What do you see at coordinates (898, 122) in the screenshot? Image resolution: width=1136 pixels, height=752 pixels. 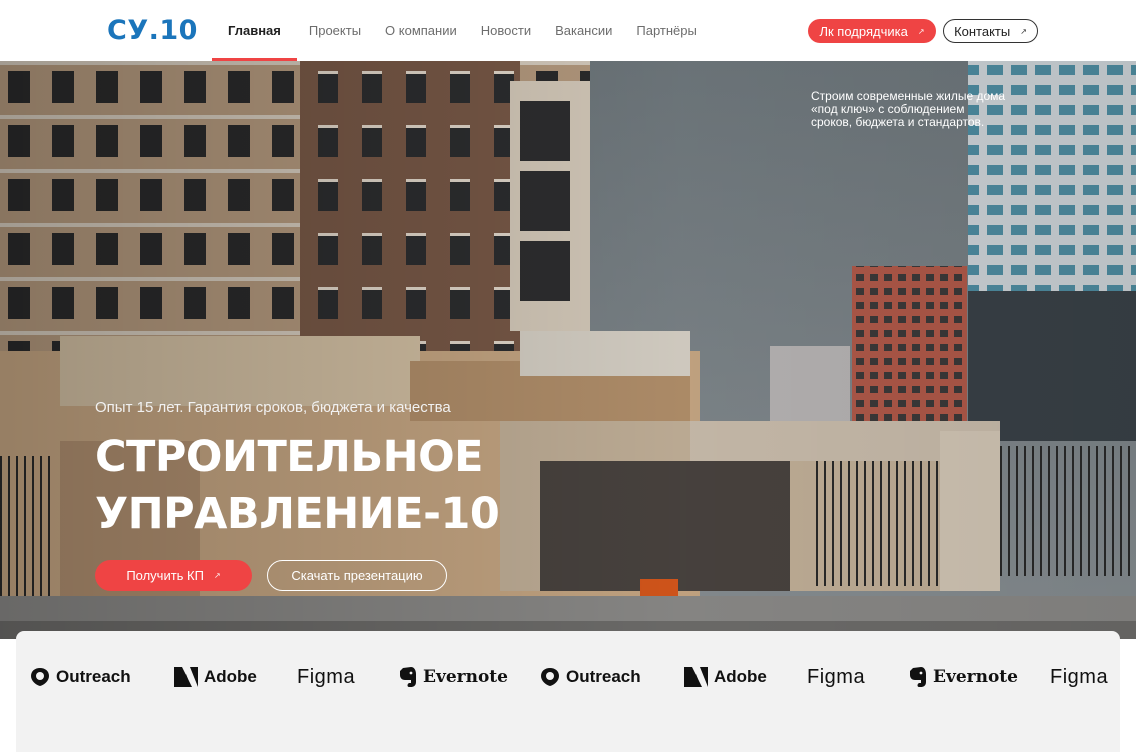 I see `hero-tagline-line: сроков, бюджета и стандартов.` at bounding box center [898, 122].